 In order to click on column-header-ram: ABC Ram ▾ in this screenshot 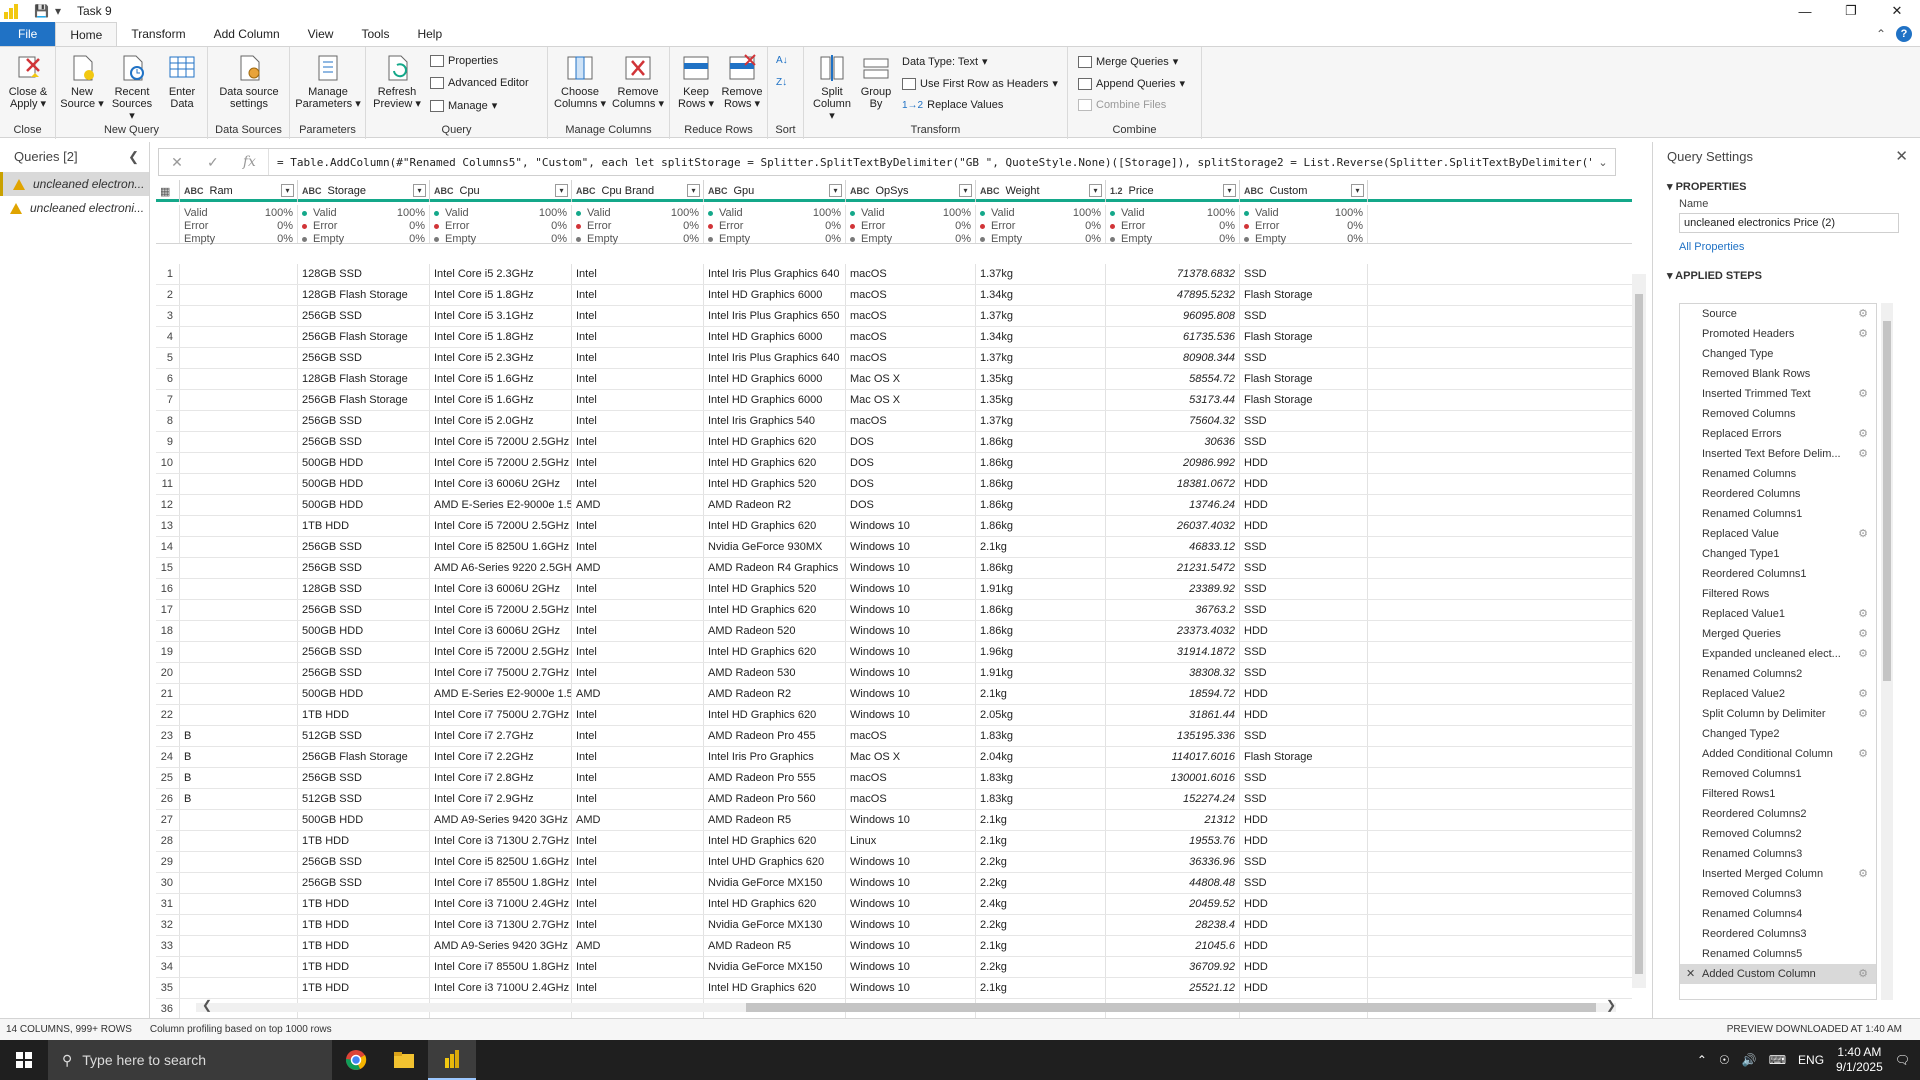, I will do `click(239, 191)`.